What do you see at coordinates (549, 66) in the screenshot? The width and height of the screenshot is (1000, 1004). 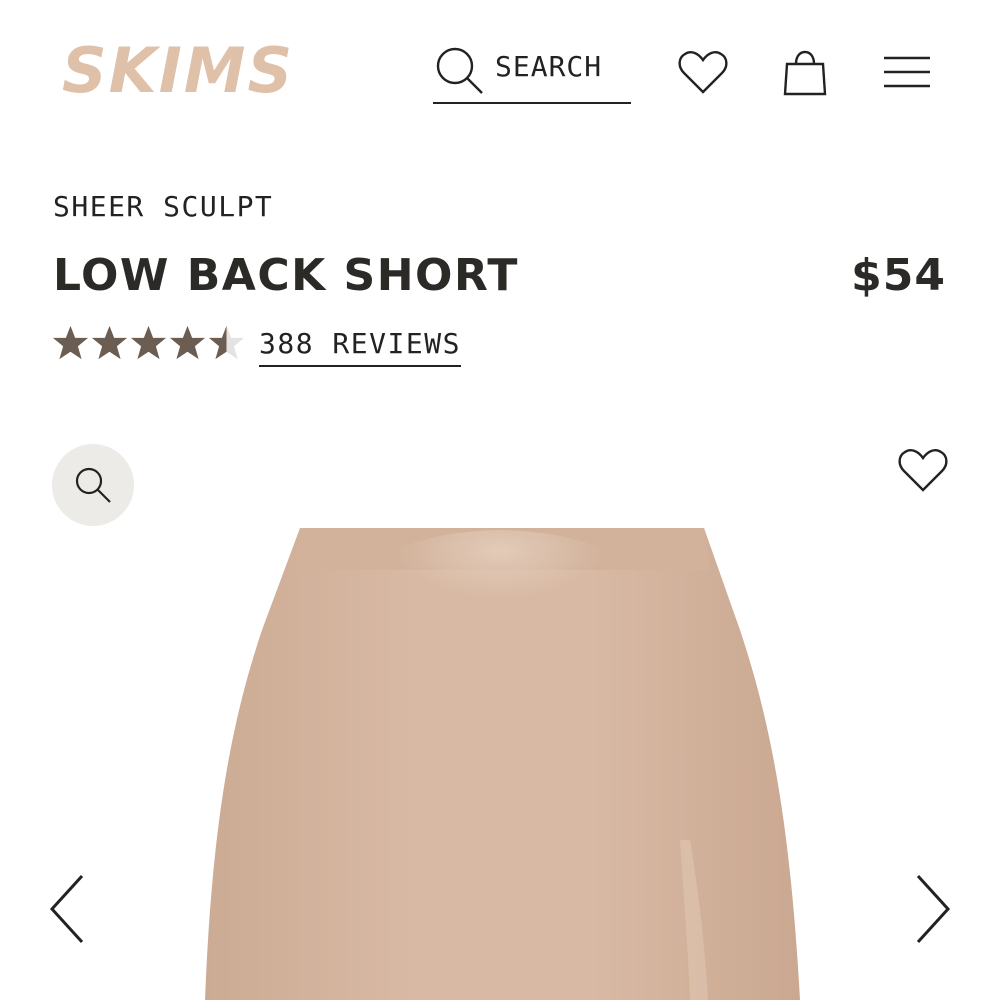 I see `search-label: SEARCH` at bounding box center [549, 66].